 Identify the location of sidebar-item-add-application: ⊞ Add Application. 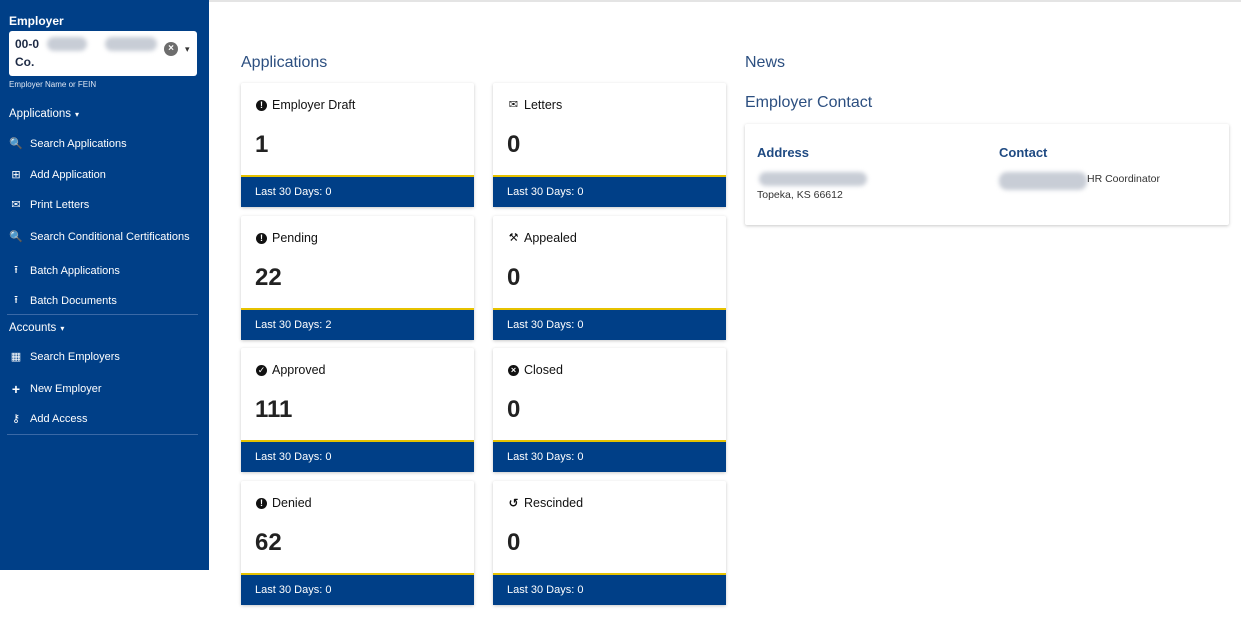
(57, 175).